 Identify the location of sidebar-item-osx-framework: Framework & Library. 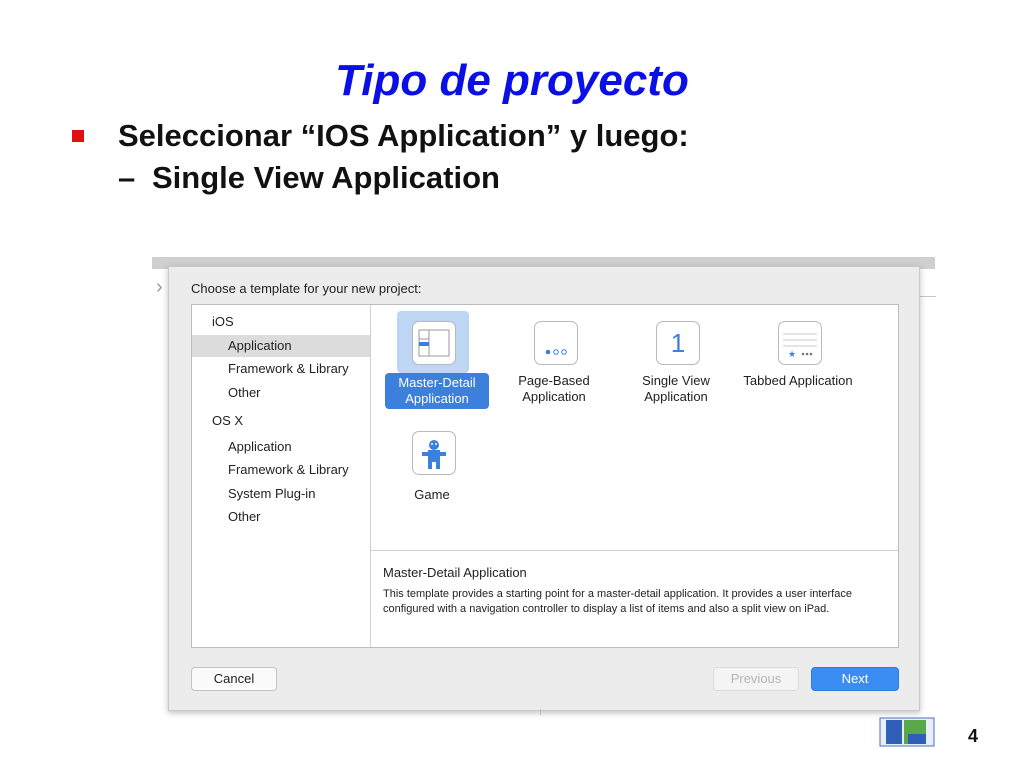
(281, 470).